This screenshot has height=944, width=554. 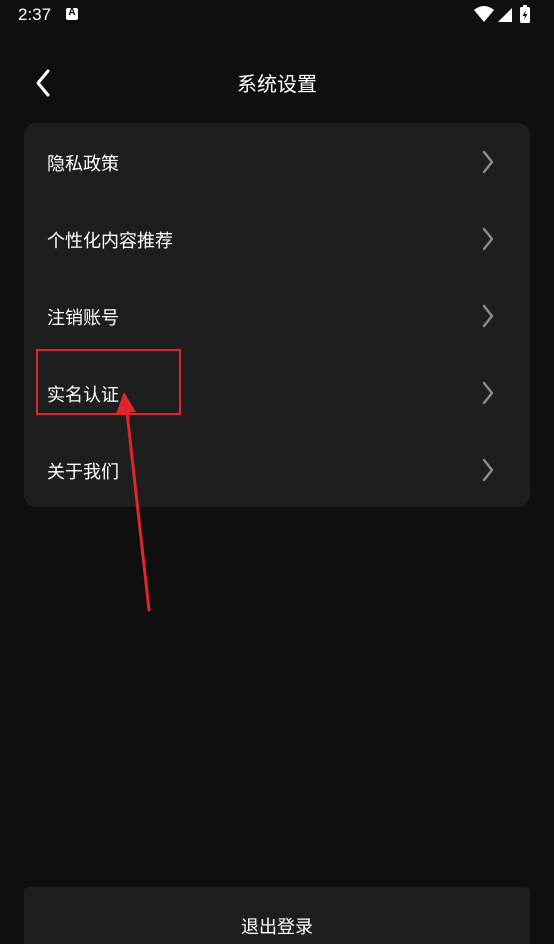 I want to click on status-bar: 2:37 A, so click(x=277, y=15).